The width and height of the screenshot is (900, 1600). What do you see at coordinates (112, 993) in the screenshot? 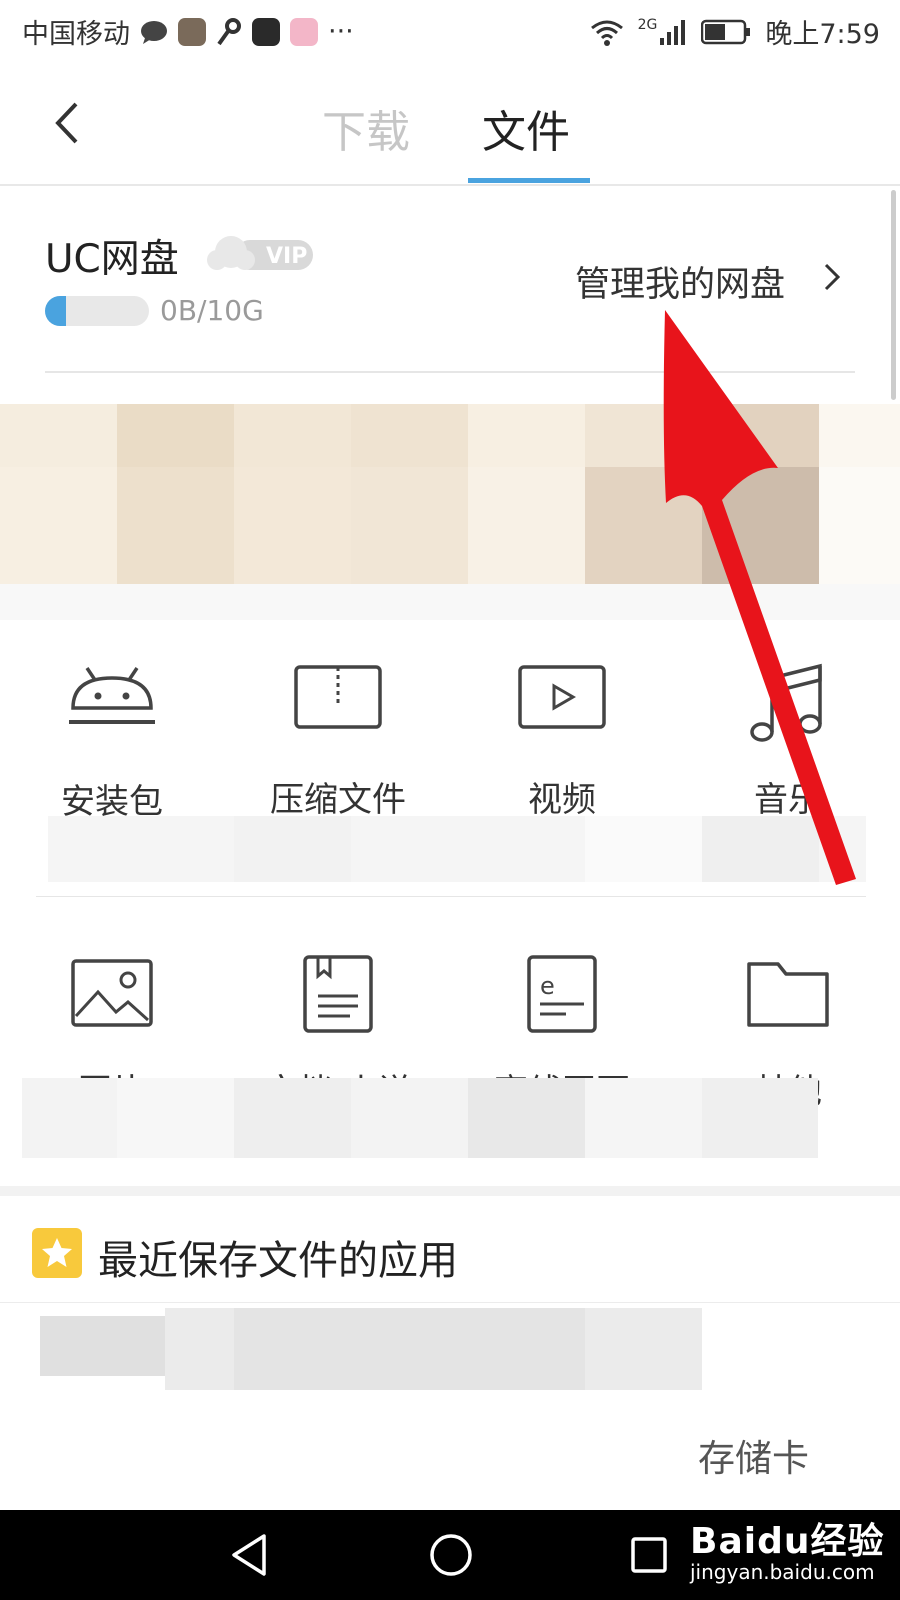
I see `image-icon` at bounding box center [112, 993].